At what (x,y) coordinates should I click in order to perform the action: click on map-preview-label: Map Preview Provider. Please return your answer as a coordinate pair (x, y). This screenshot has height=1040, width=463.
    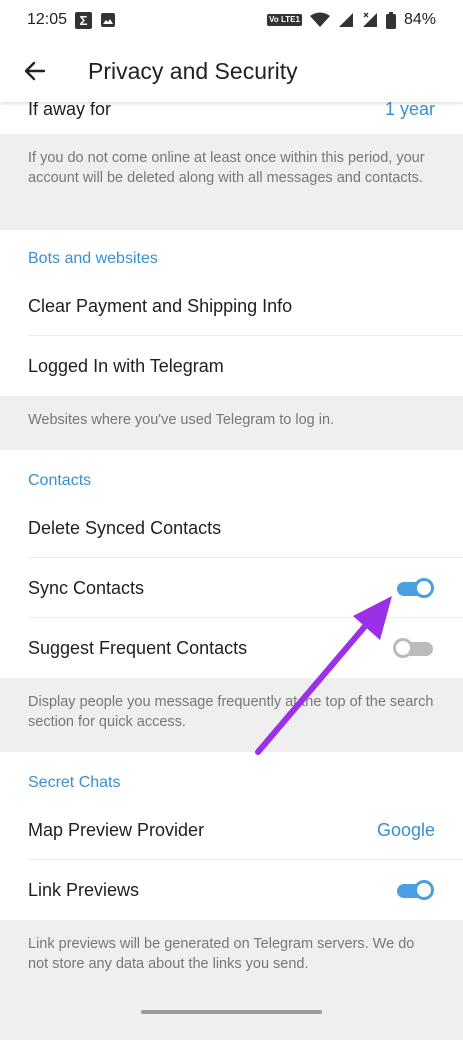
    Looking at the image, I should click on (116, 829).